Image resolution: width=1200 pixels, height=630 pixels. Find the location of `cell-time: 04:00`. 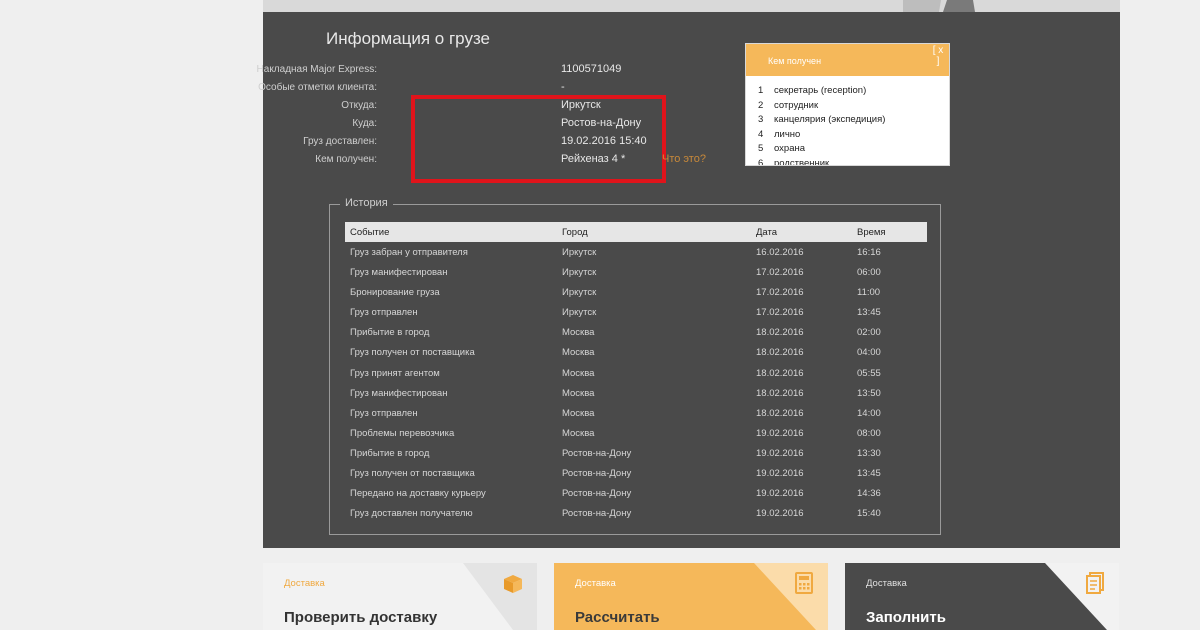

cell-time: 04:00 is located at coordinates (869, 353).